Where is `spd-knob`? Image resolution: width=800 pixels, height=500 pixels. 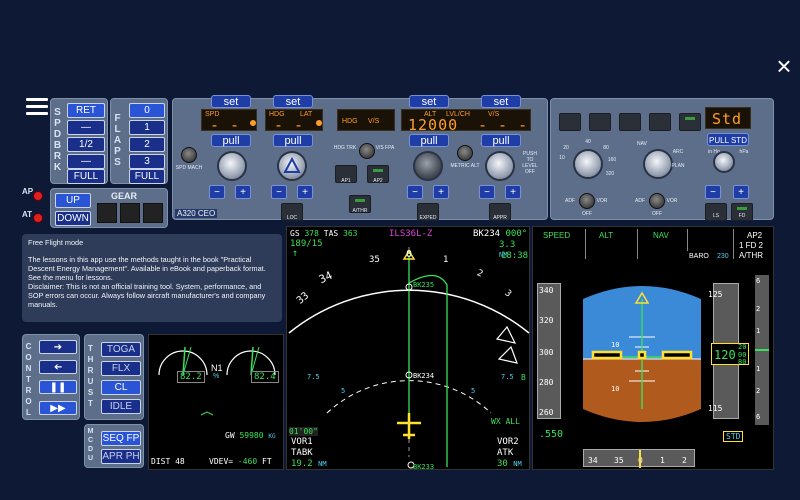 spd-knob is located at coordinates (232, 166).